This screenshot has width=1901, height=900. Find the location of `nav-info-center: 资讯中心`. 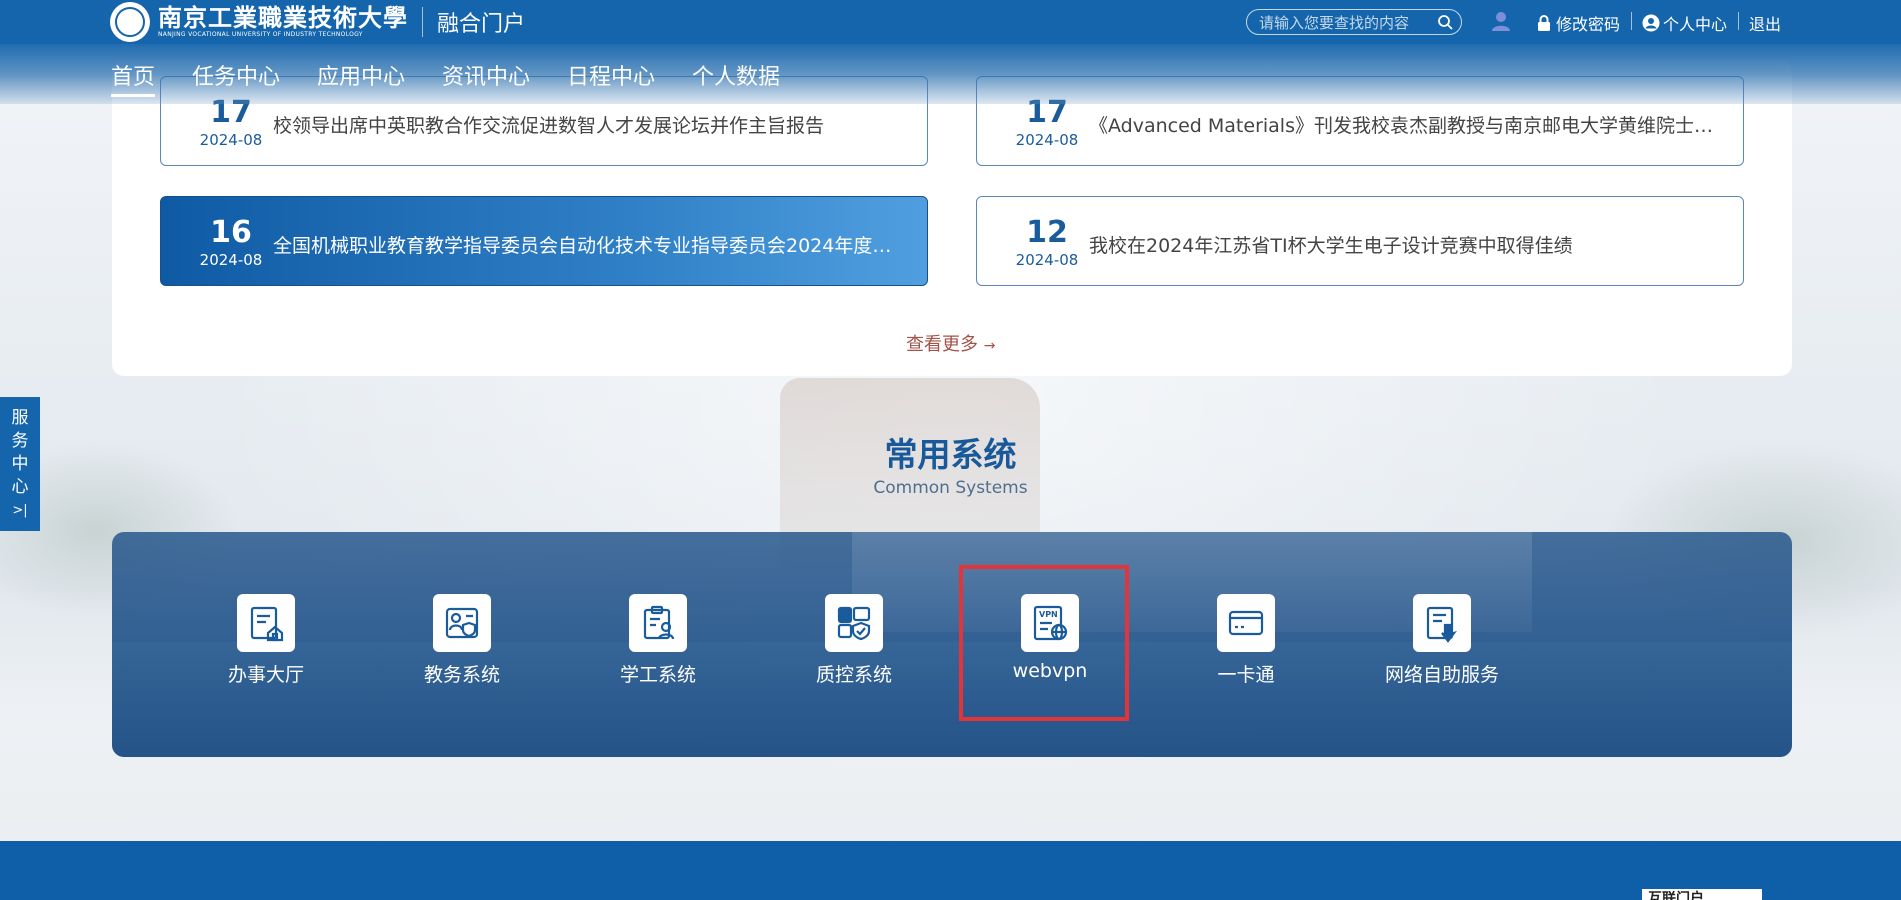

nav-info-center: 资讯中心 is located at coordinates (486, 75).